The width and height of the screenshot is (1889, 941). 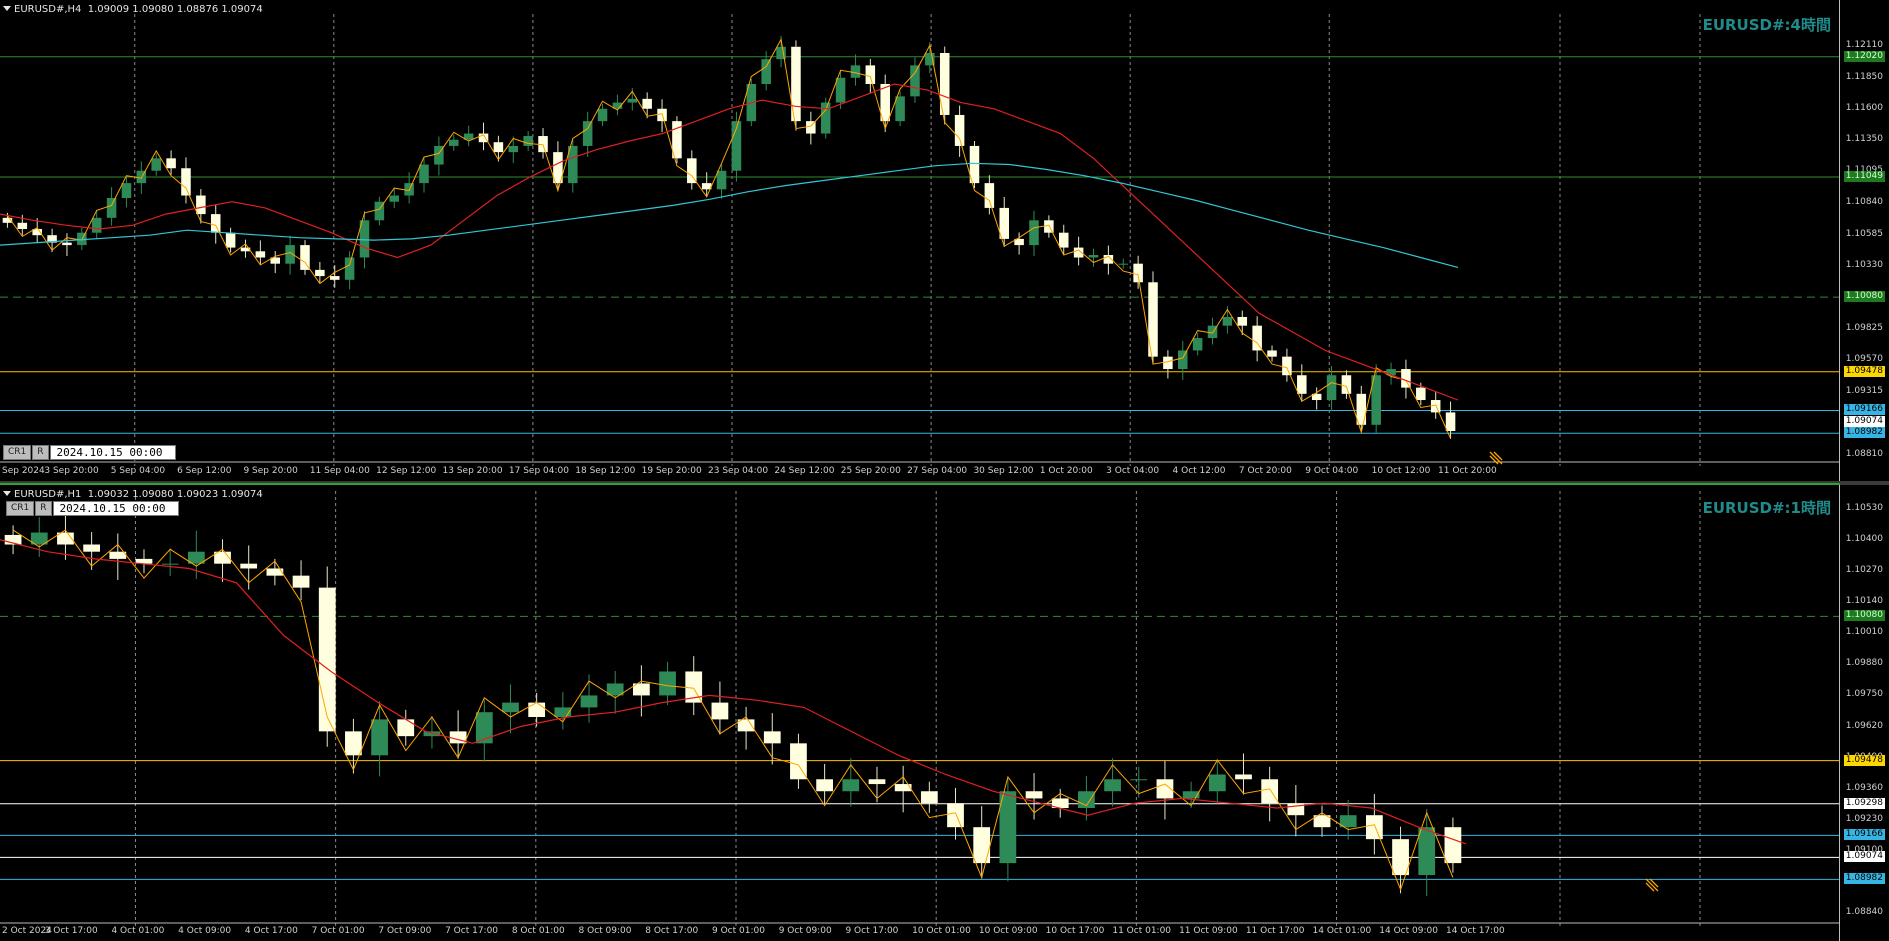 What do you see at coordinates (1864, 327) in the screenshot?
I see `price-axis-label: 1.09825` at bounding box center [1864, 327].